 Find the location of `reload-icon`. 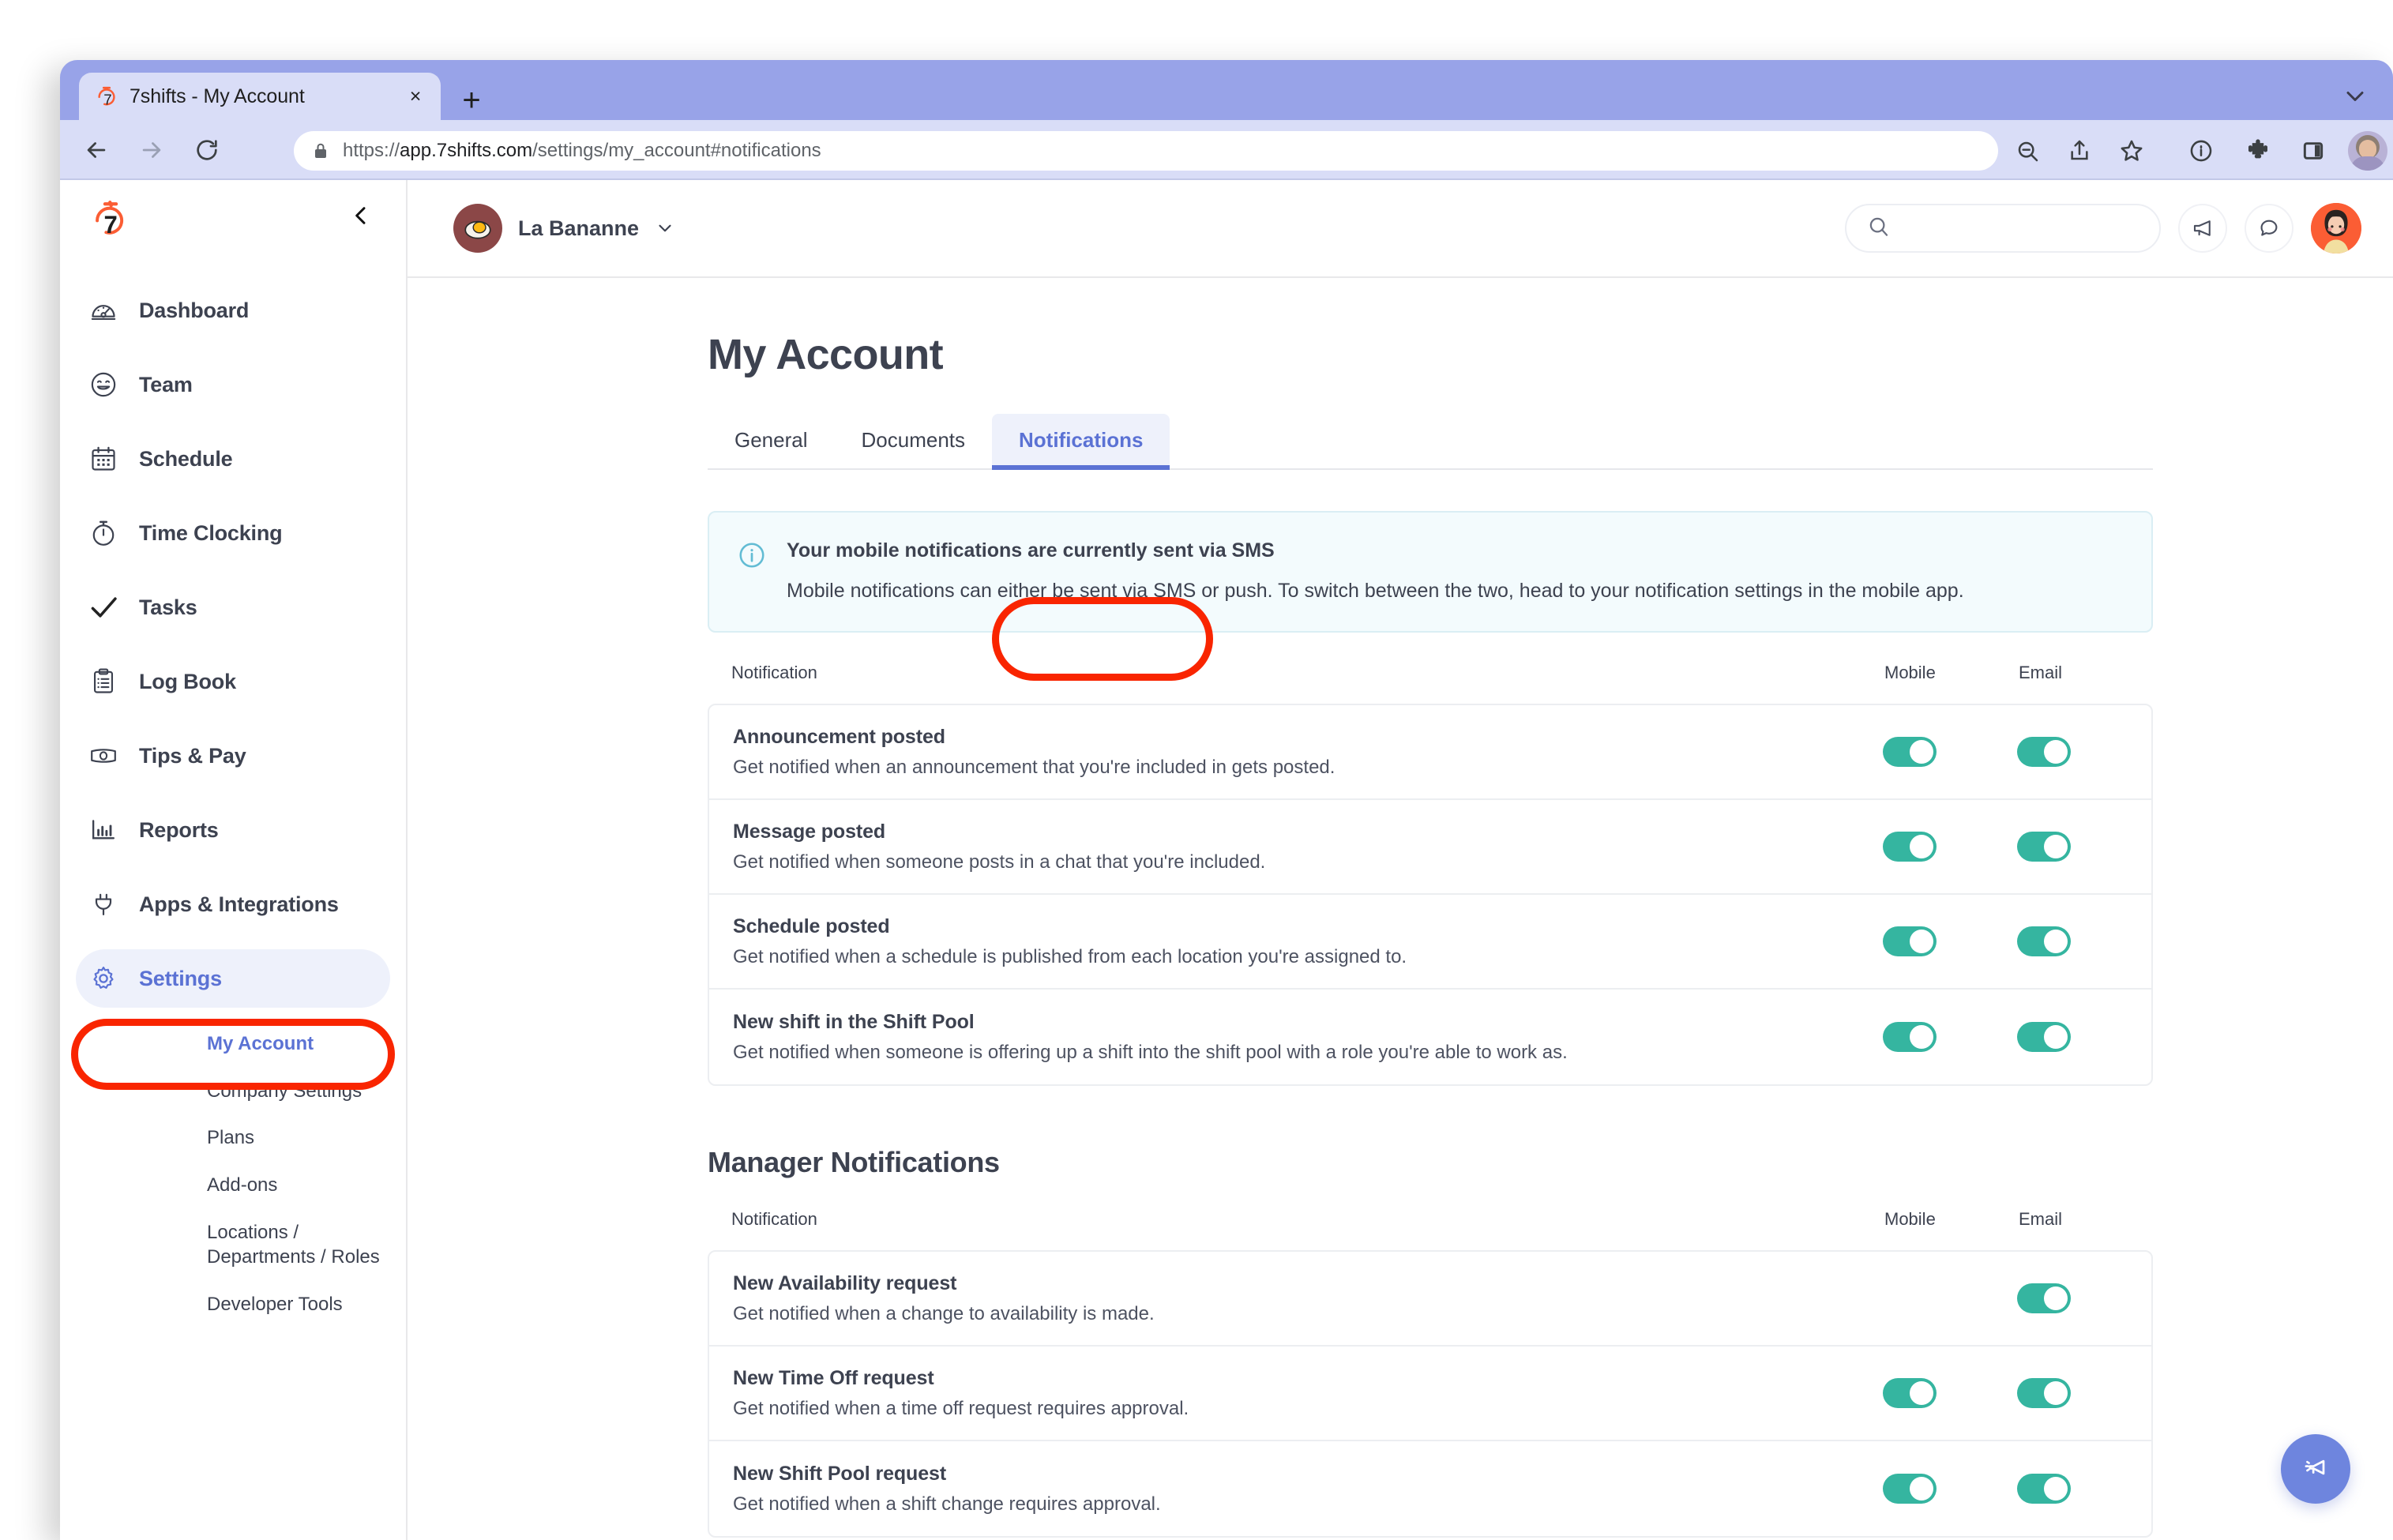

reload-icon is located at coordinates (207, 150).